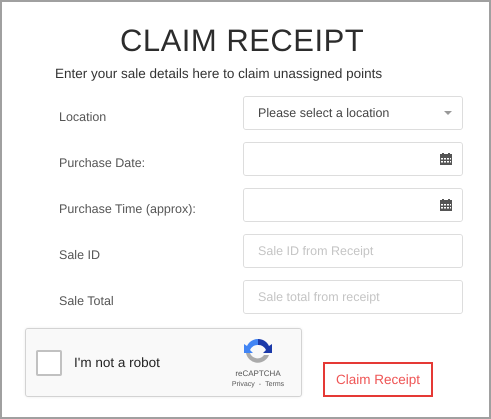  Describe the element at coordinates (448, 113) in the screenshot. I see `caret-icon` at that location.